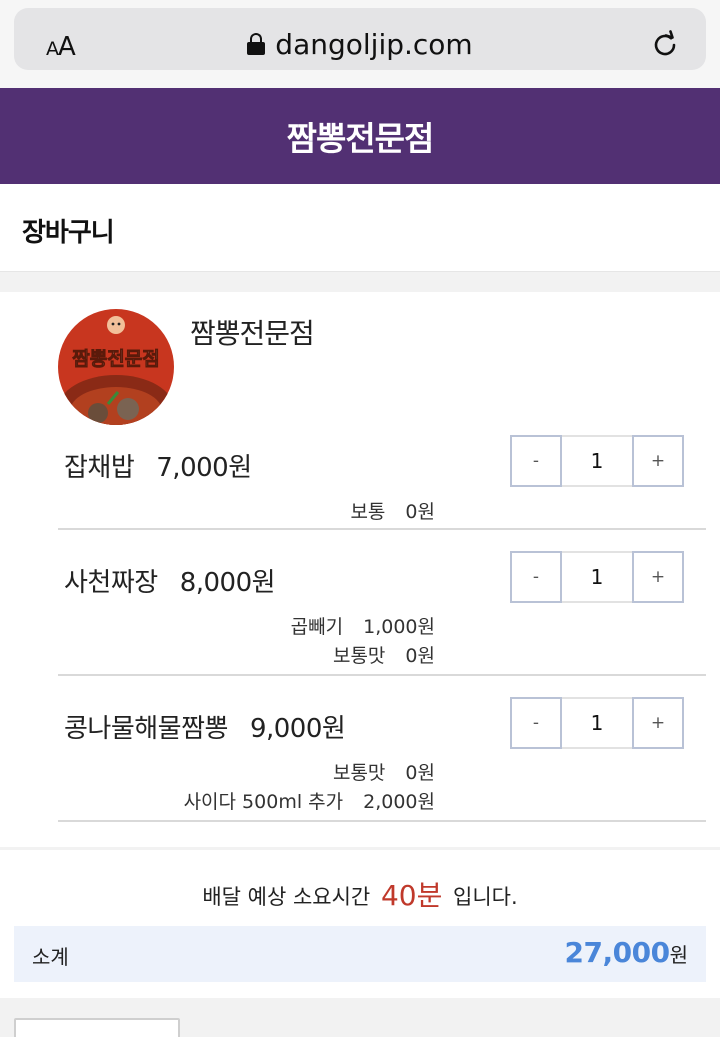  Describe the element at coordinates (99, 468) in the screenshot. I see `item-name: 잡채밥` at that location.